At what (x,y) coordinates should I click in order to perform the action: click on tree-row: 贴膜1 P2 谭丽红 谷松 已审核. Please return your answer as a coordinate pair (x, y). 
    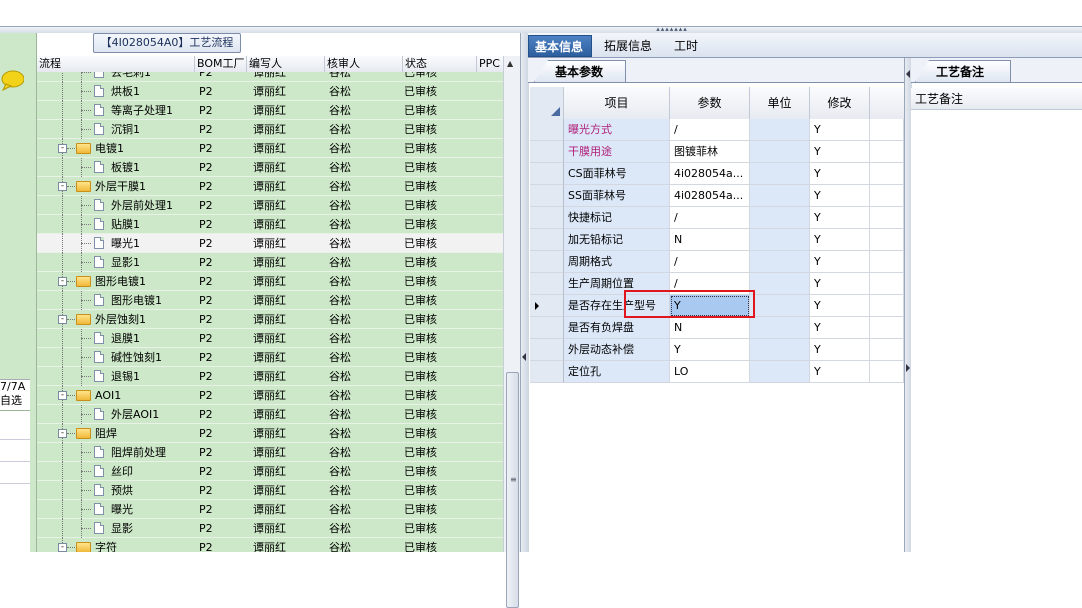
    Looking at the image, I should click on (270, 224).